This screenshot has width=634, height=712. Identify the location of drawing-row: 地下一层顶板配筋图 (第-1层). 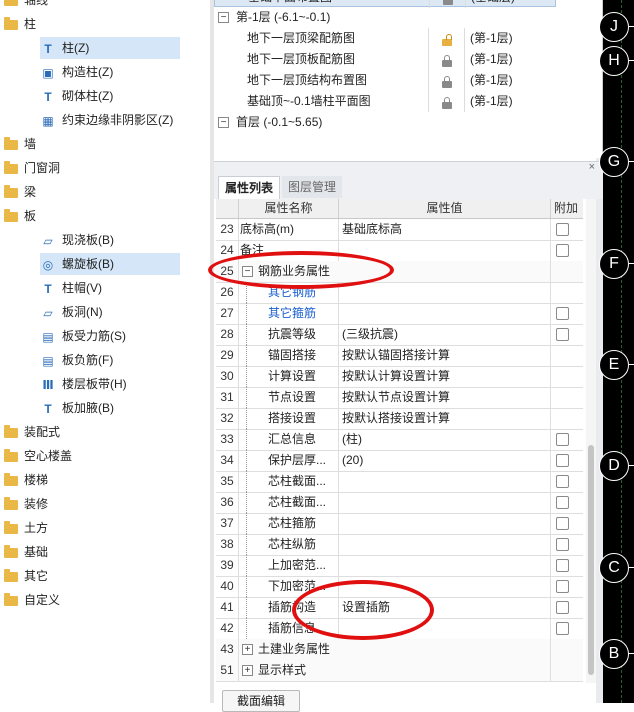
(385, 59).